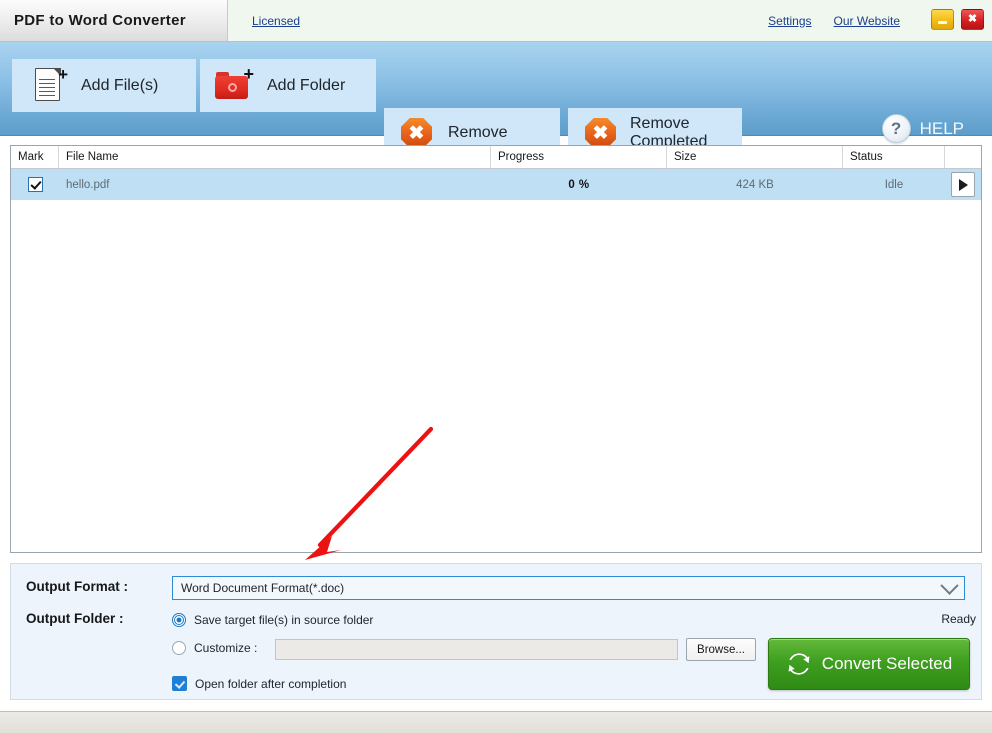 Image resolution: width=992 pixels, height=733 pixels. What do you see at coordinates (896, 128) in the screenshot?
I see `question-circle-icon: ?` at bounding box center [896, 128].